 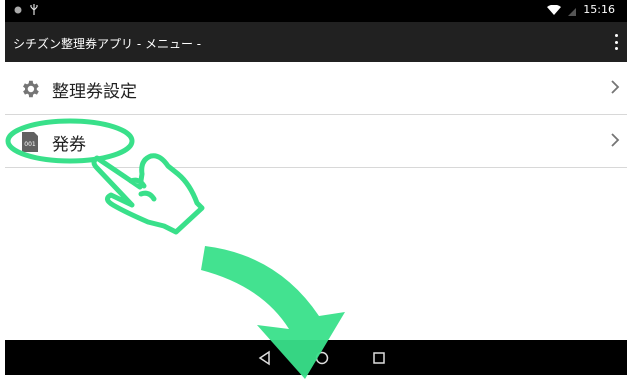 What do you see at coordinates (554, 9) in the screenshot?
I see `wifi-icon` at bounding box center [554, 9].